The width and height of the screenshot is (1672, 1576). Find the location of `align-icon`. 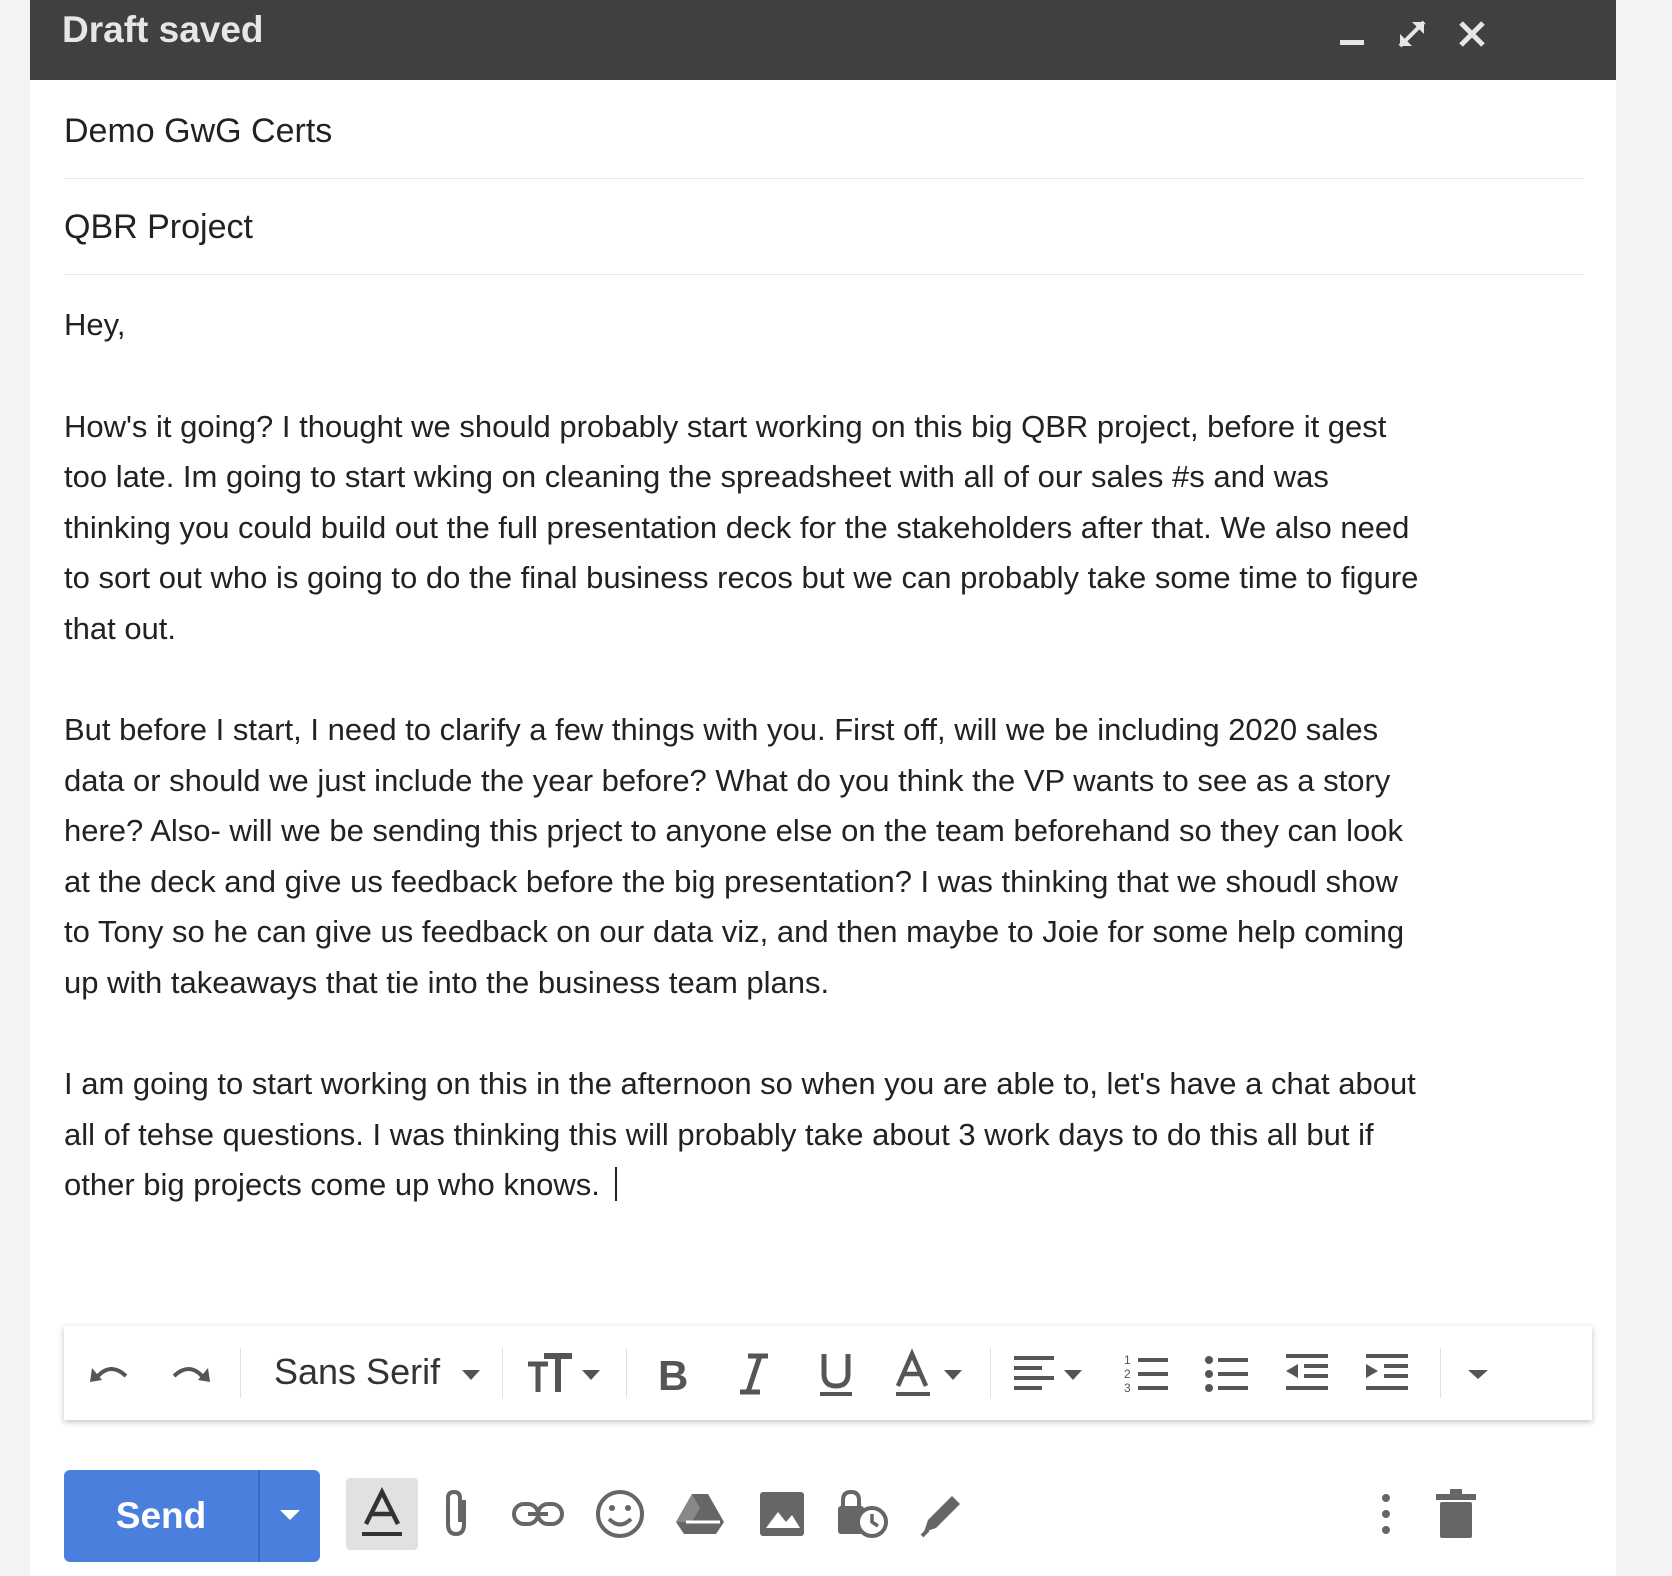

align-icon is located at coordinates (1050, 1373).